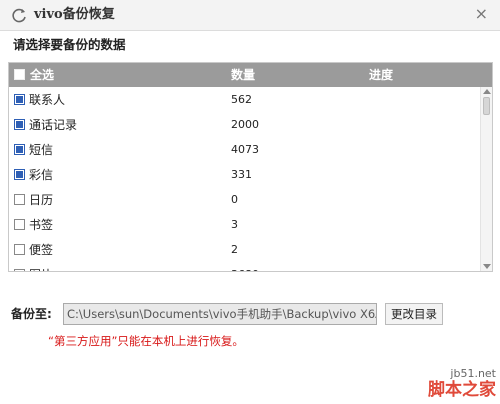 This screenshot has width=500, height=404. Describe the element at coordinates (250, 15) in the screenshot. I see `title-bar: vivo备份恢复 ×` at that location.